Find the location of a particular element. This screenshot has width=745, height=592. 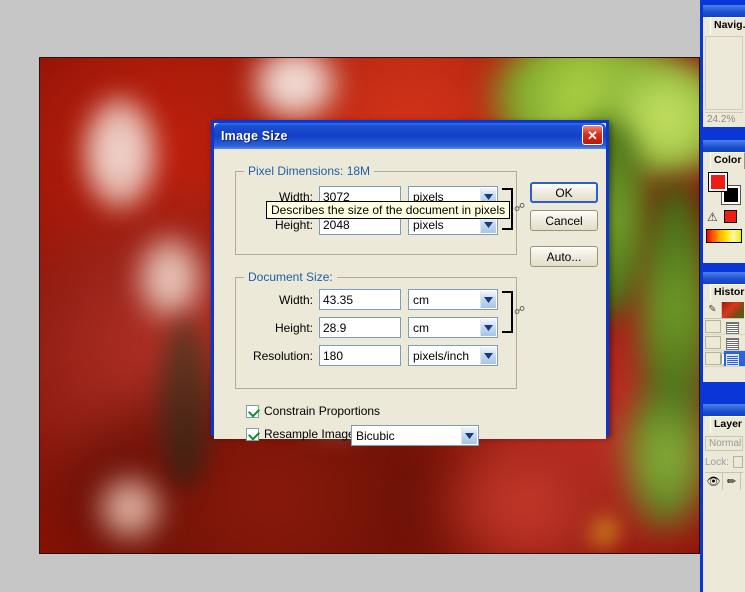

pixel-height-label: Height: is located at coordinates (293, 224).